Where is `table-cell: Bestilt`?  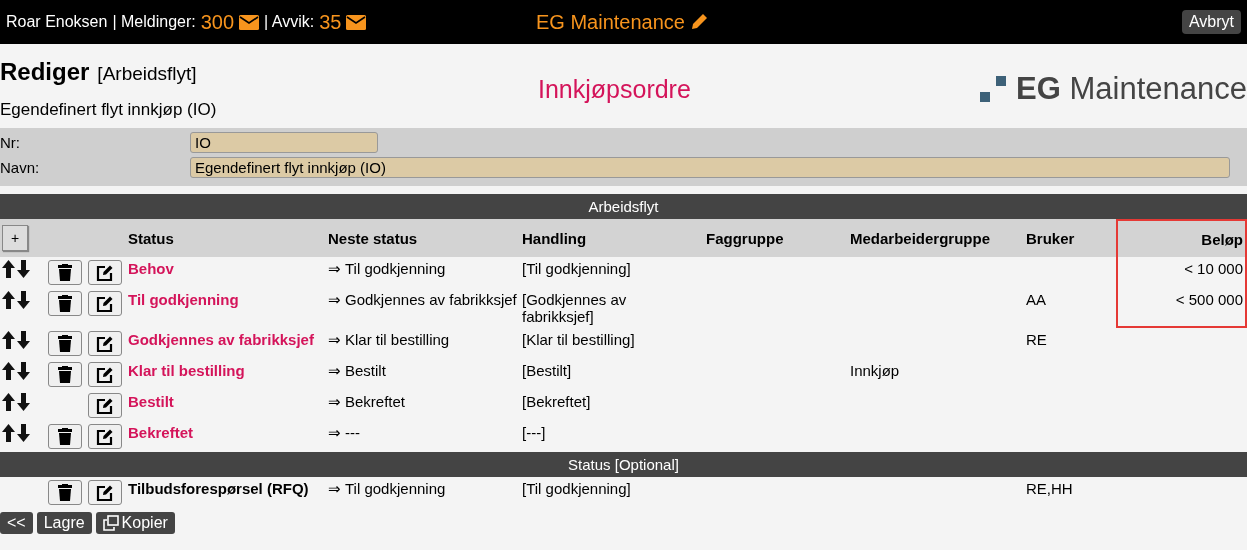 table-cell: Bestilt is located at coordinates (365, 371).